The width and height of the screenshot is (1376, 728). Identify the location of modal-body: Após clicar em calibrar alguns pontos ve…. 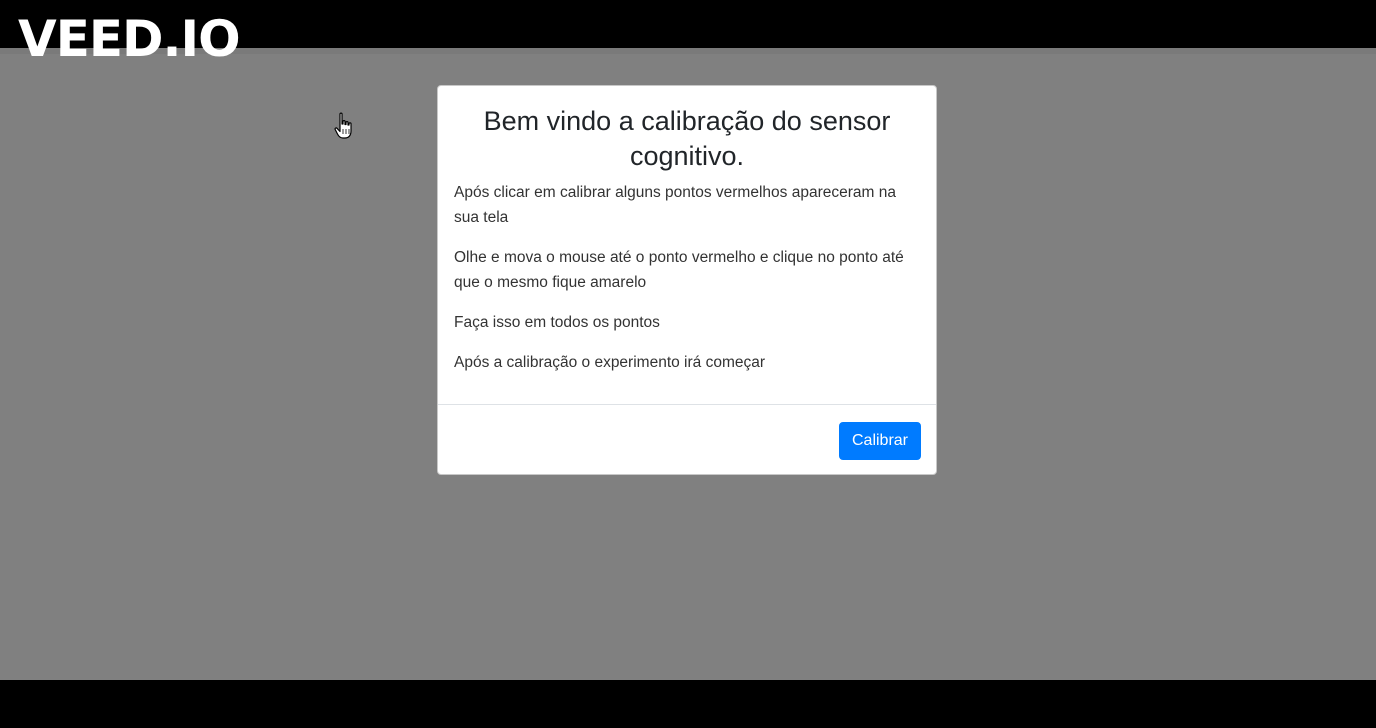
(687, 274).